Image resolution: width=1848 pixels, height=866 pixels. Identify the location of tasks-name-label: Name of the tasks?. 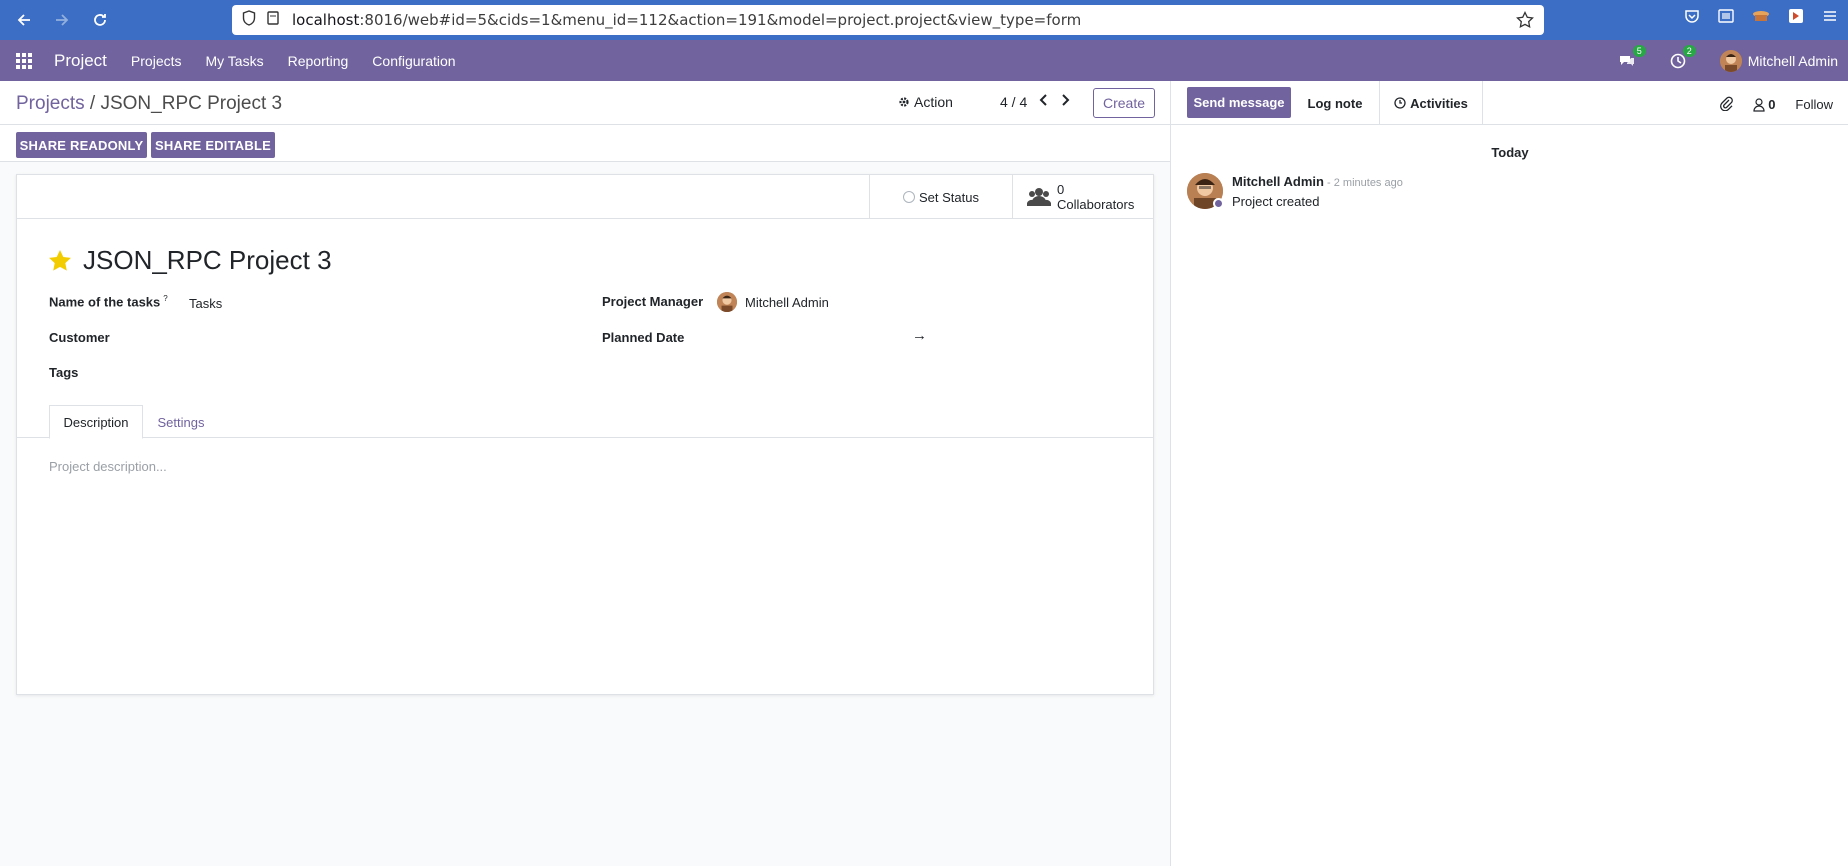
(108, 302).